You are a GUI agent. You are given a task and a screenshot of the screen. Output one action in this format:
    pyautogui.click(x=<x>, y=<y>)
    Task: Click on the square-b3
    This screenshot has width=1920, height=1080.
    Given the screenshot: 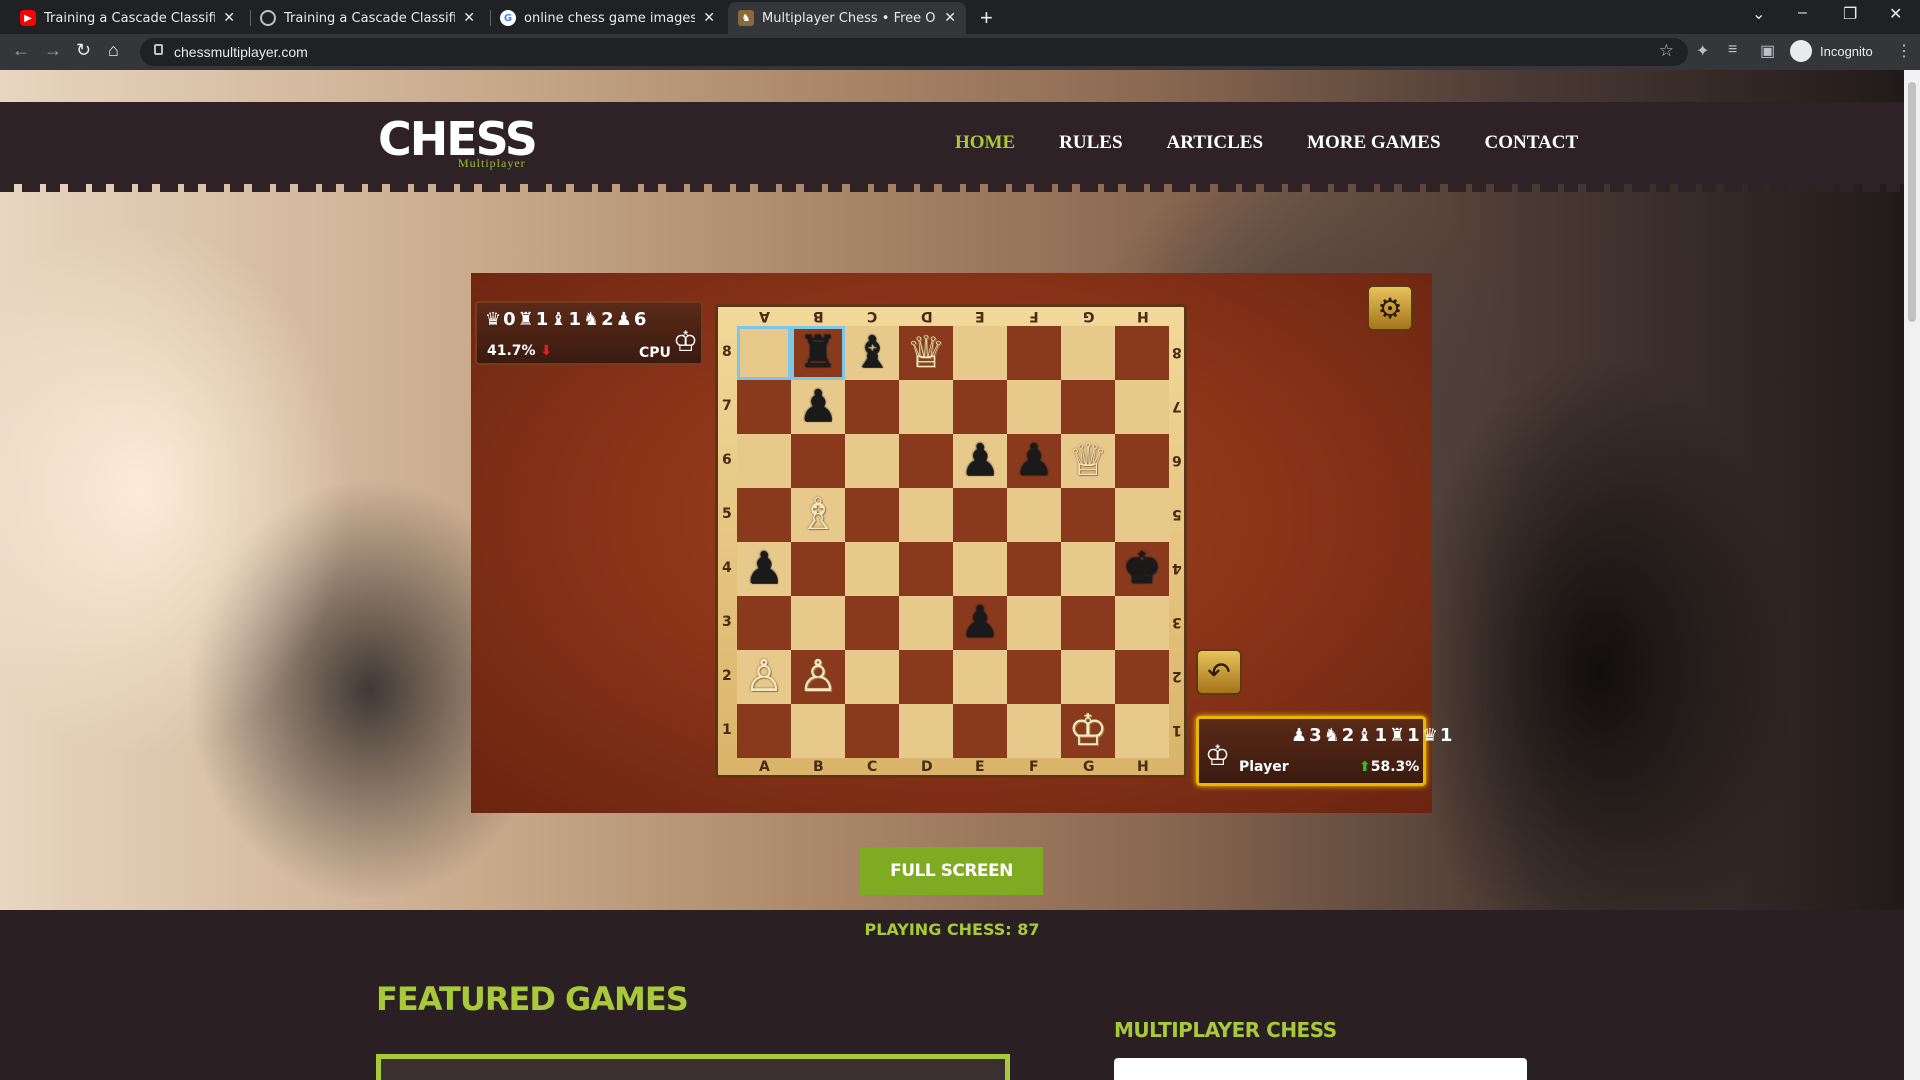 What is the action you would take?
    pyautogui.click(x=818, y=623)
    